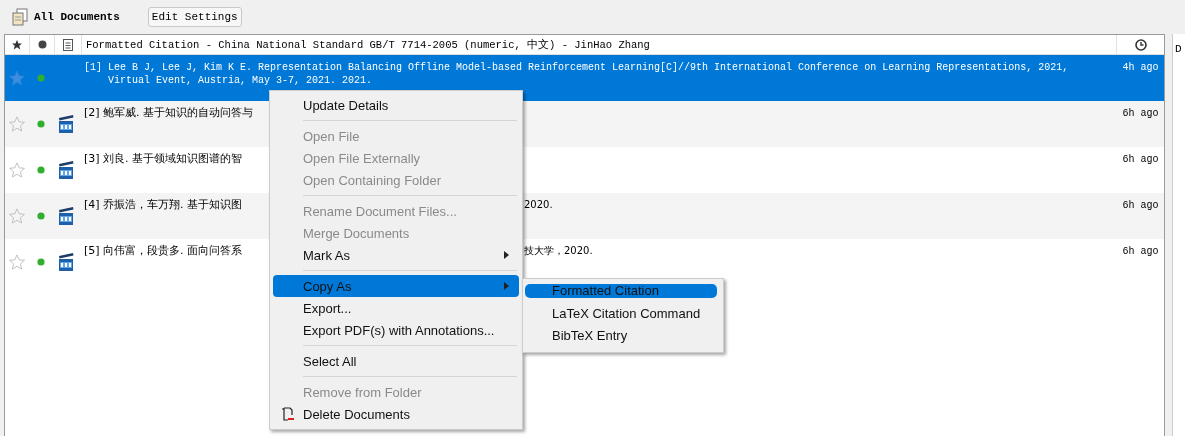 The image size is (1185, 436). Describe the element at coordinates (1140, 67) in the screenshot. I see `added-time: 4h ago` at that location.